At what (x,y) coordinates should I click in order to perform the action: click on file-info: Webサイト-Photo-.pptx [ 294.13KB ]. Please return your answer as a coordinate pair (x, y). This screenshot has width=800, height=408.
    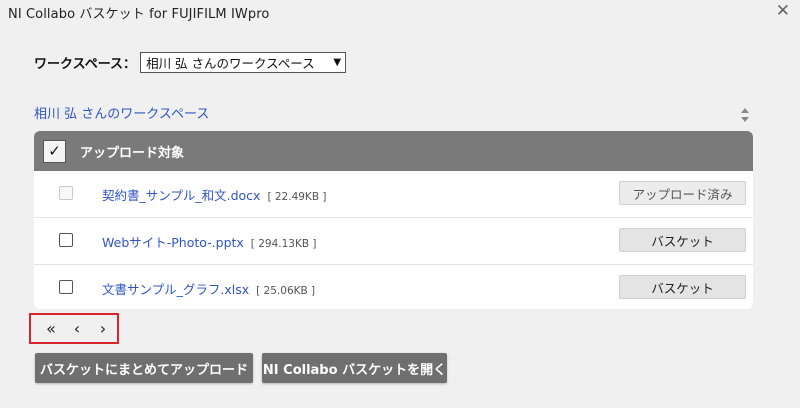
    Looking at the image, I should click on (209, 241).